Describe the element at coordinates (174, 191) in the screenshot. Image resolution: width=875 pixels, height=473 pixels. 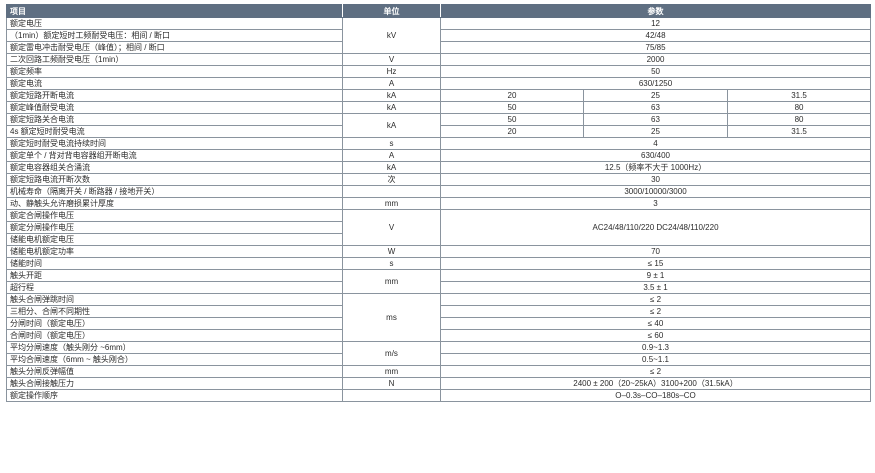
I see `row-item: 机械寿命（隔离开关 / 断路器 / 接地开关）` at that location.